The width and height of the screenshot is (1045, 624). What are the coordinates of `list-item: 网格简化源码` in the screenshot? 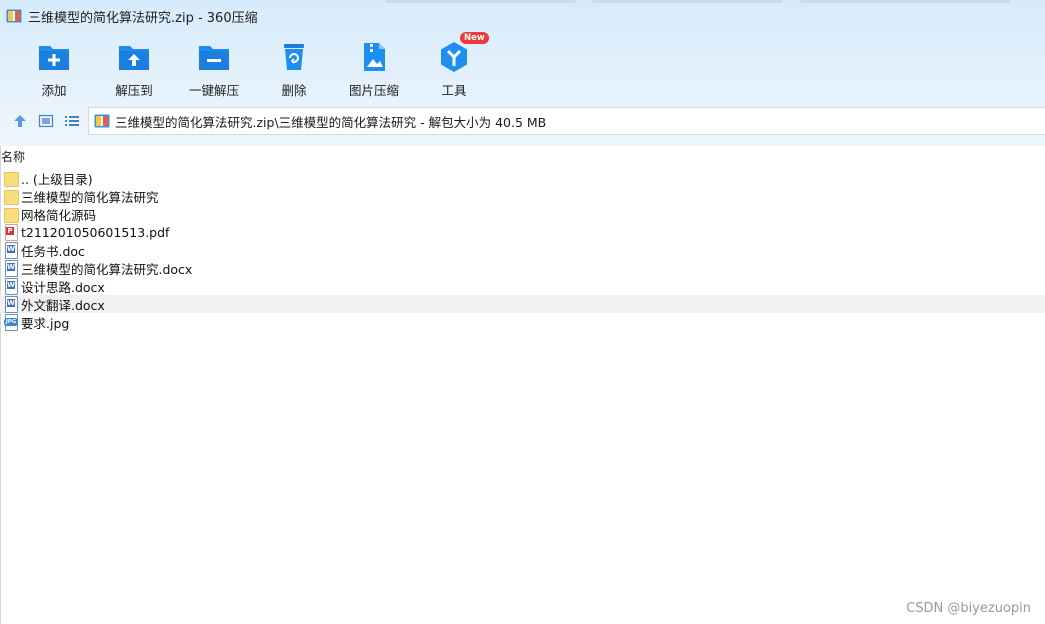 It's located at (522, 214).